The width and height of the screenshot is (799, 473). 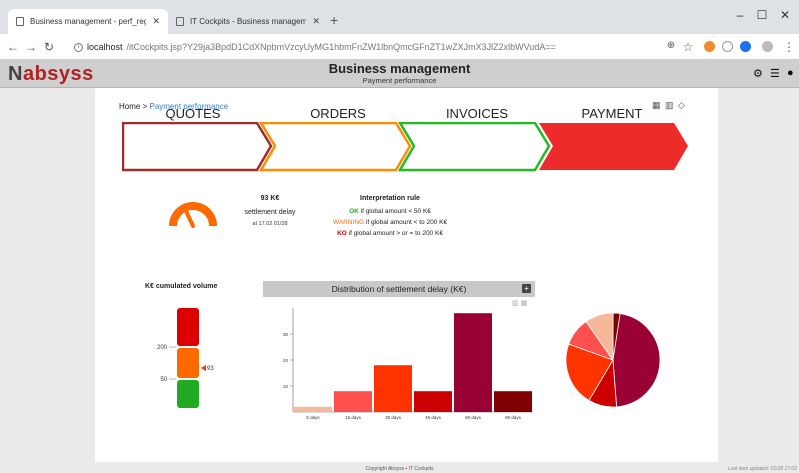 What do you see at coordinates (181, 286) in the screenshot?
I see `volume-title: K€ cumulated volume` at bounding box center [181, 286].